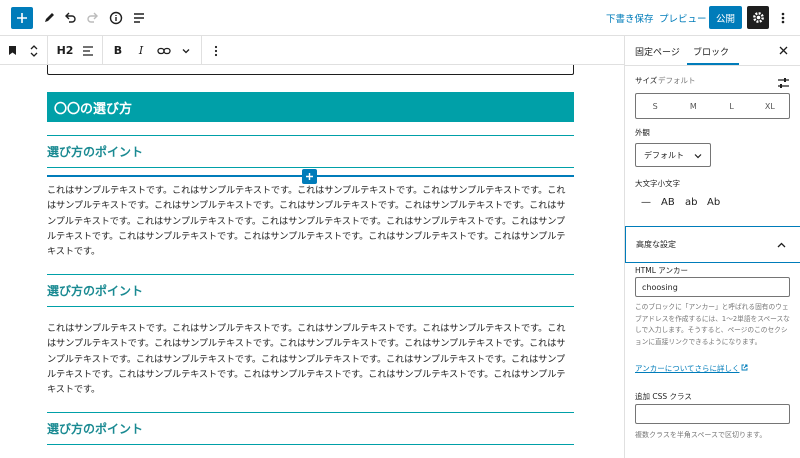  I want to click on anchor-learn-more-link: アンカーについてさらに詳しく, so click(691, 368).